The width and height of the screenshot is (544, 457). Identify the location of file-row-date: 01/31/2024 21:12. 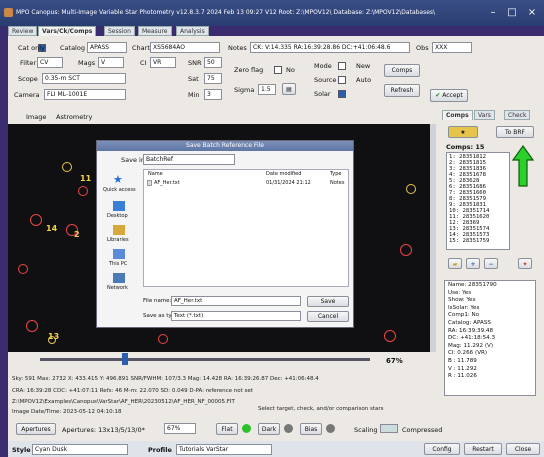
(288, 183).